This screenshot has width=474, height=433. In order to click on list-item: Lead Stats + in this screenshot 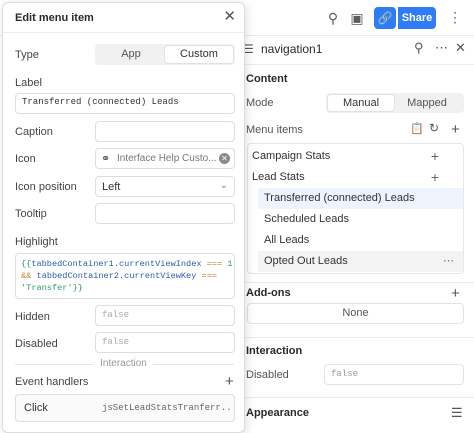, I will do `click(355, 177)`.